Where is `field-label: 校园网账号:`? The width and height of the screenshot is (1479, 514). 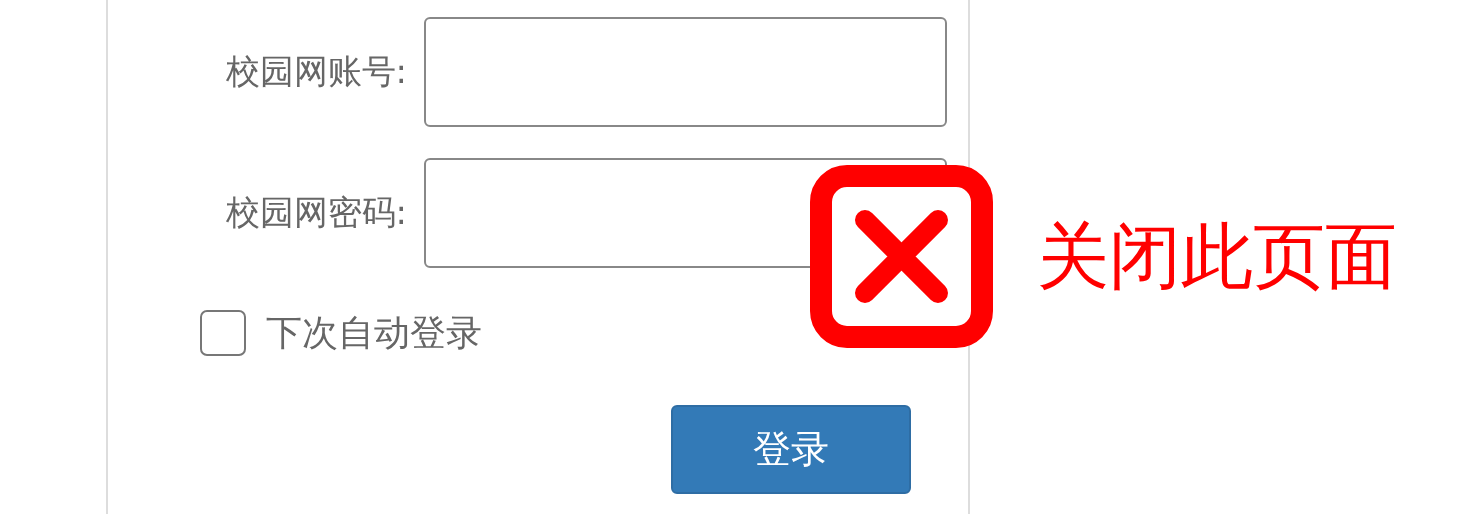 field-label: 校园网账号: is located at coordinates (315, 71).